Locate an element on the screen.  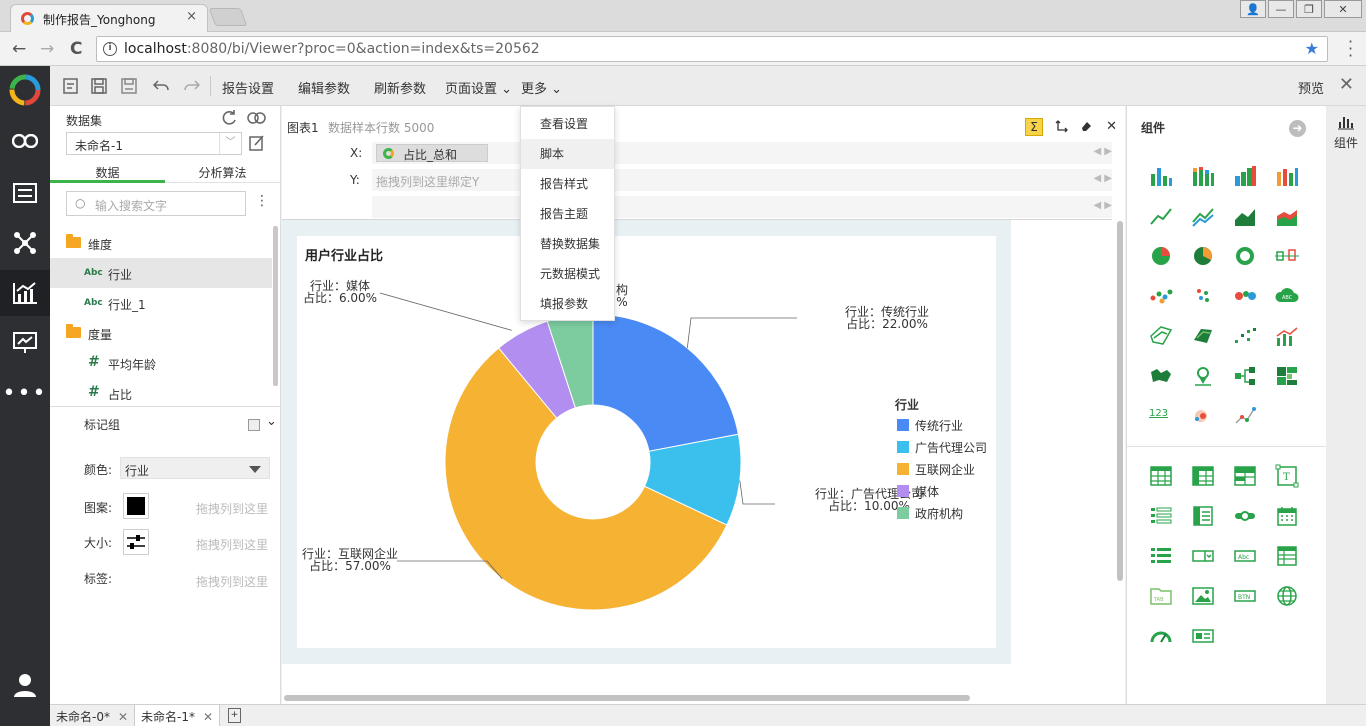
slider-icon is located at coordinates (1245, 516).